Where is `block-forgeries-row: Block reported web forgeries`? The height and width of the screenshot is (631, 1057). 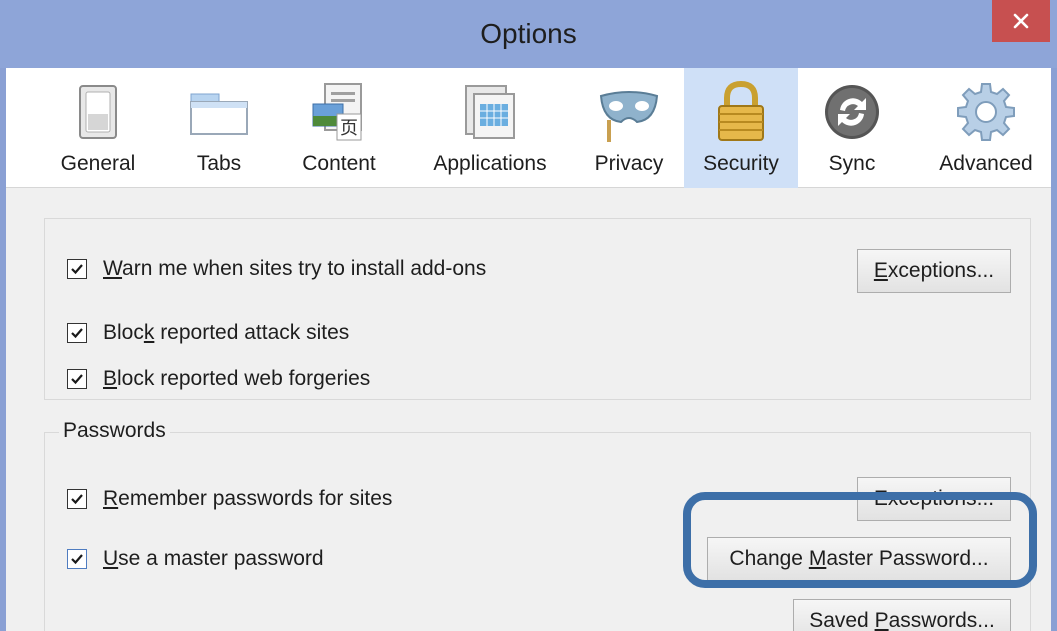
block-forgeries-row: Block reported web forgeries is located at coordinates (218, 379).